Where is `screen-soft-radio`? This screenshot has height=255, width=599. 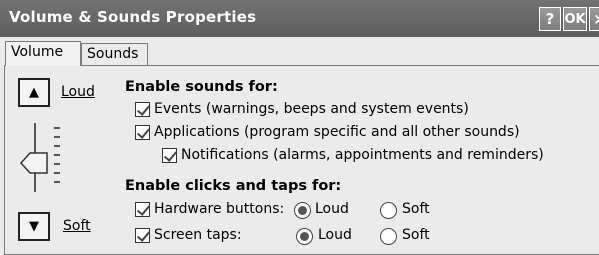
screen-soft-radio is located at coordinates (388, 236).